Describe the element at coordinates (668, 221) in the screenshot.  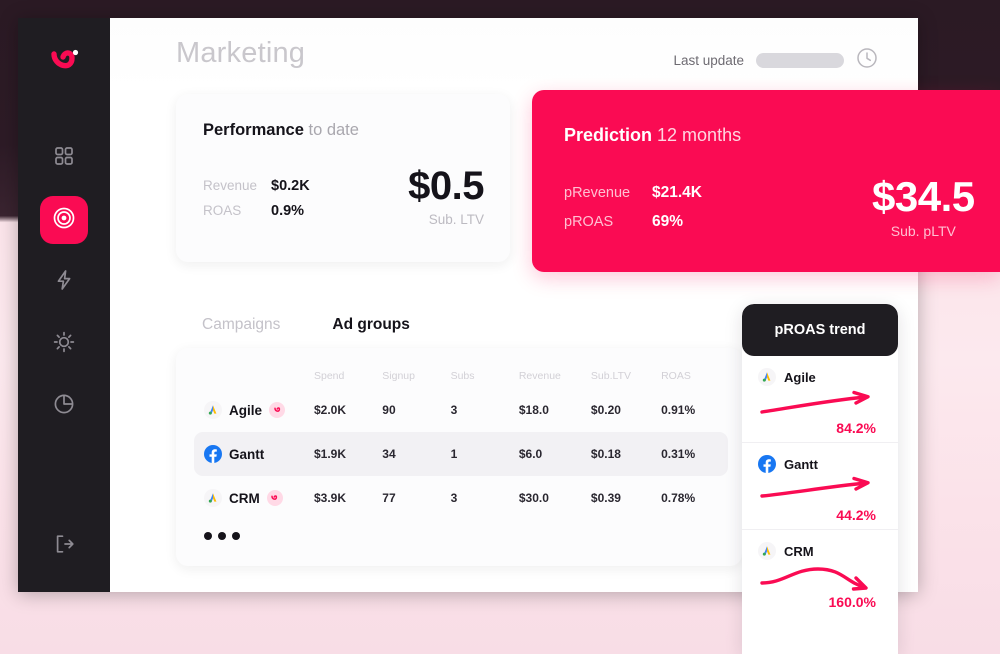
I see `metric-value: 69%` at that location.